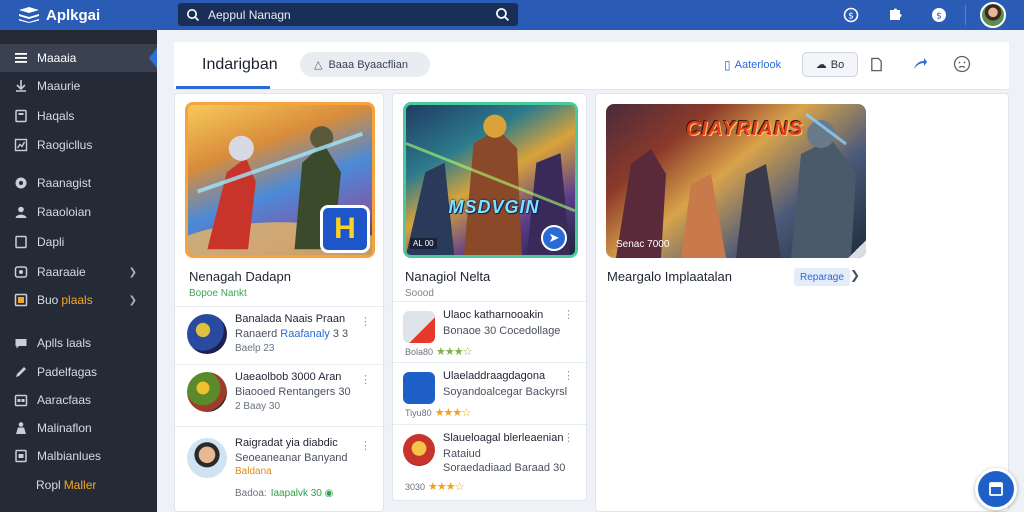  Describe the element at coordinates (21, 372) in the screenshot. I see `pen-icon` at that location.